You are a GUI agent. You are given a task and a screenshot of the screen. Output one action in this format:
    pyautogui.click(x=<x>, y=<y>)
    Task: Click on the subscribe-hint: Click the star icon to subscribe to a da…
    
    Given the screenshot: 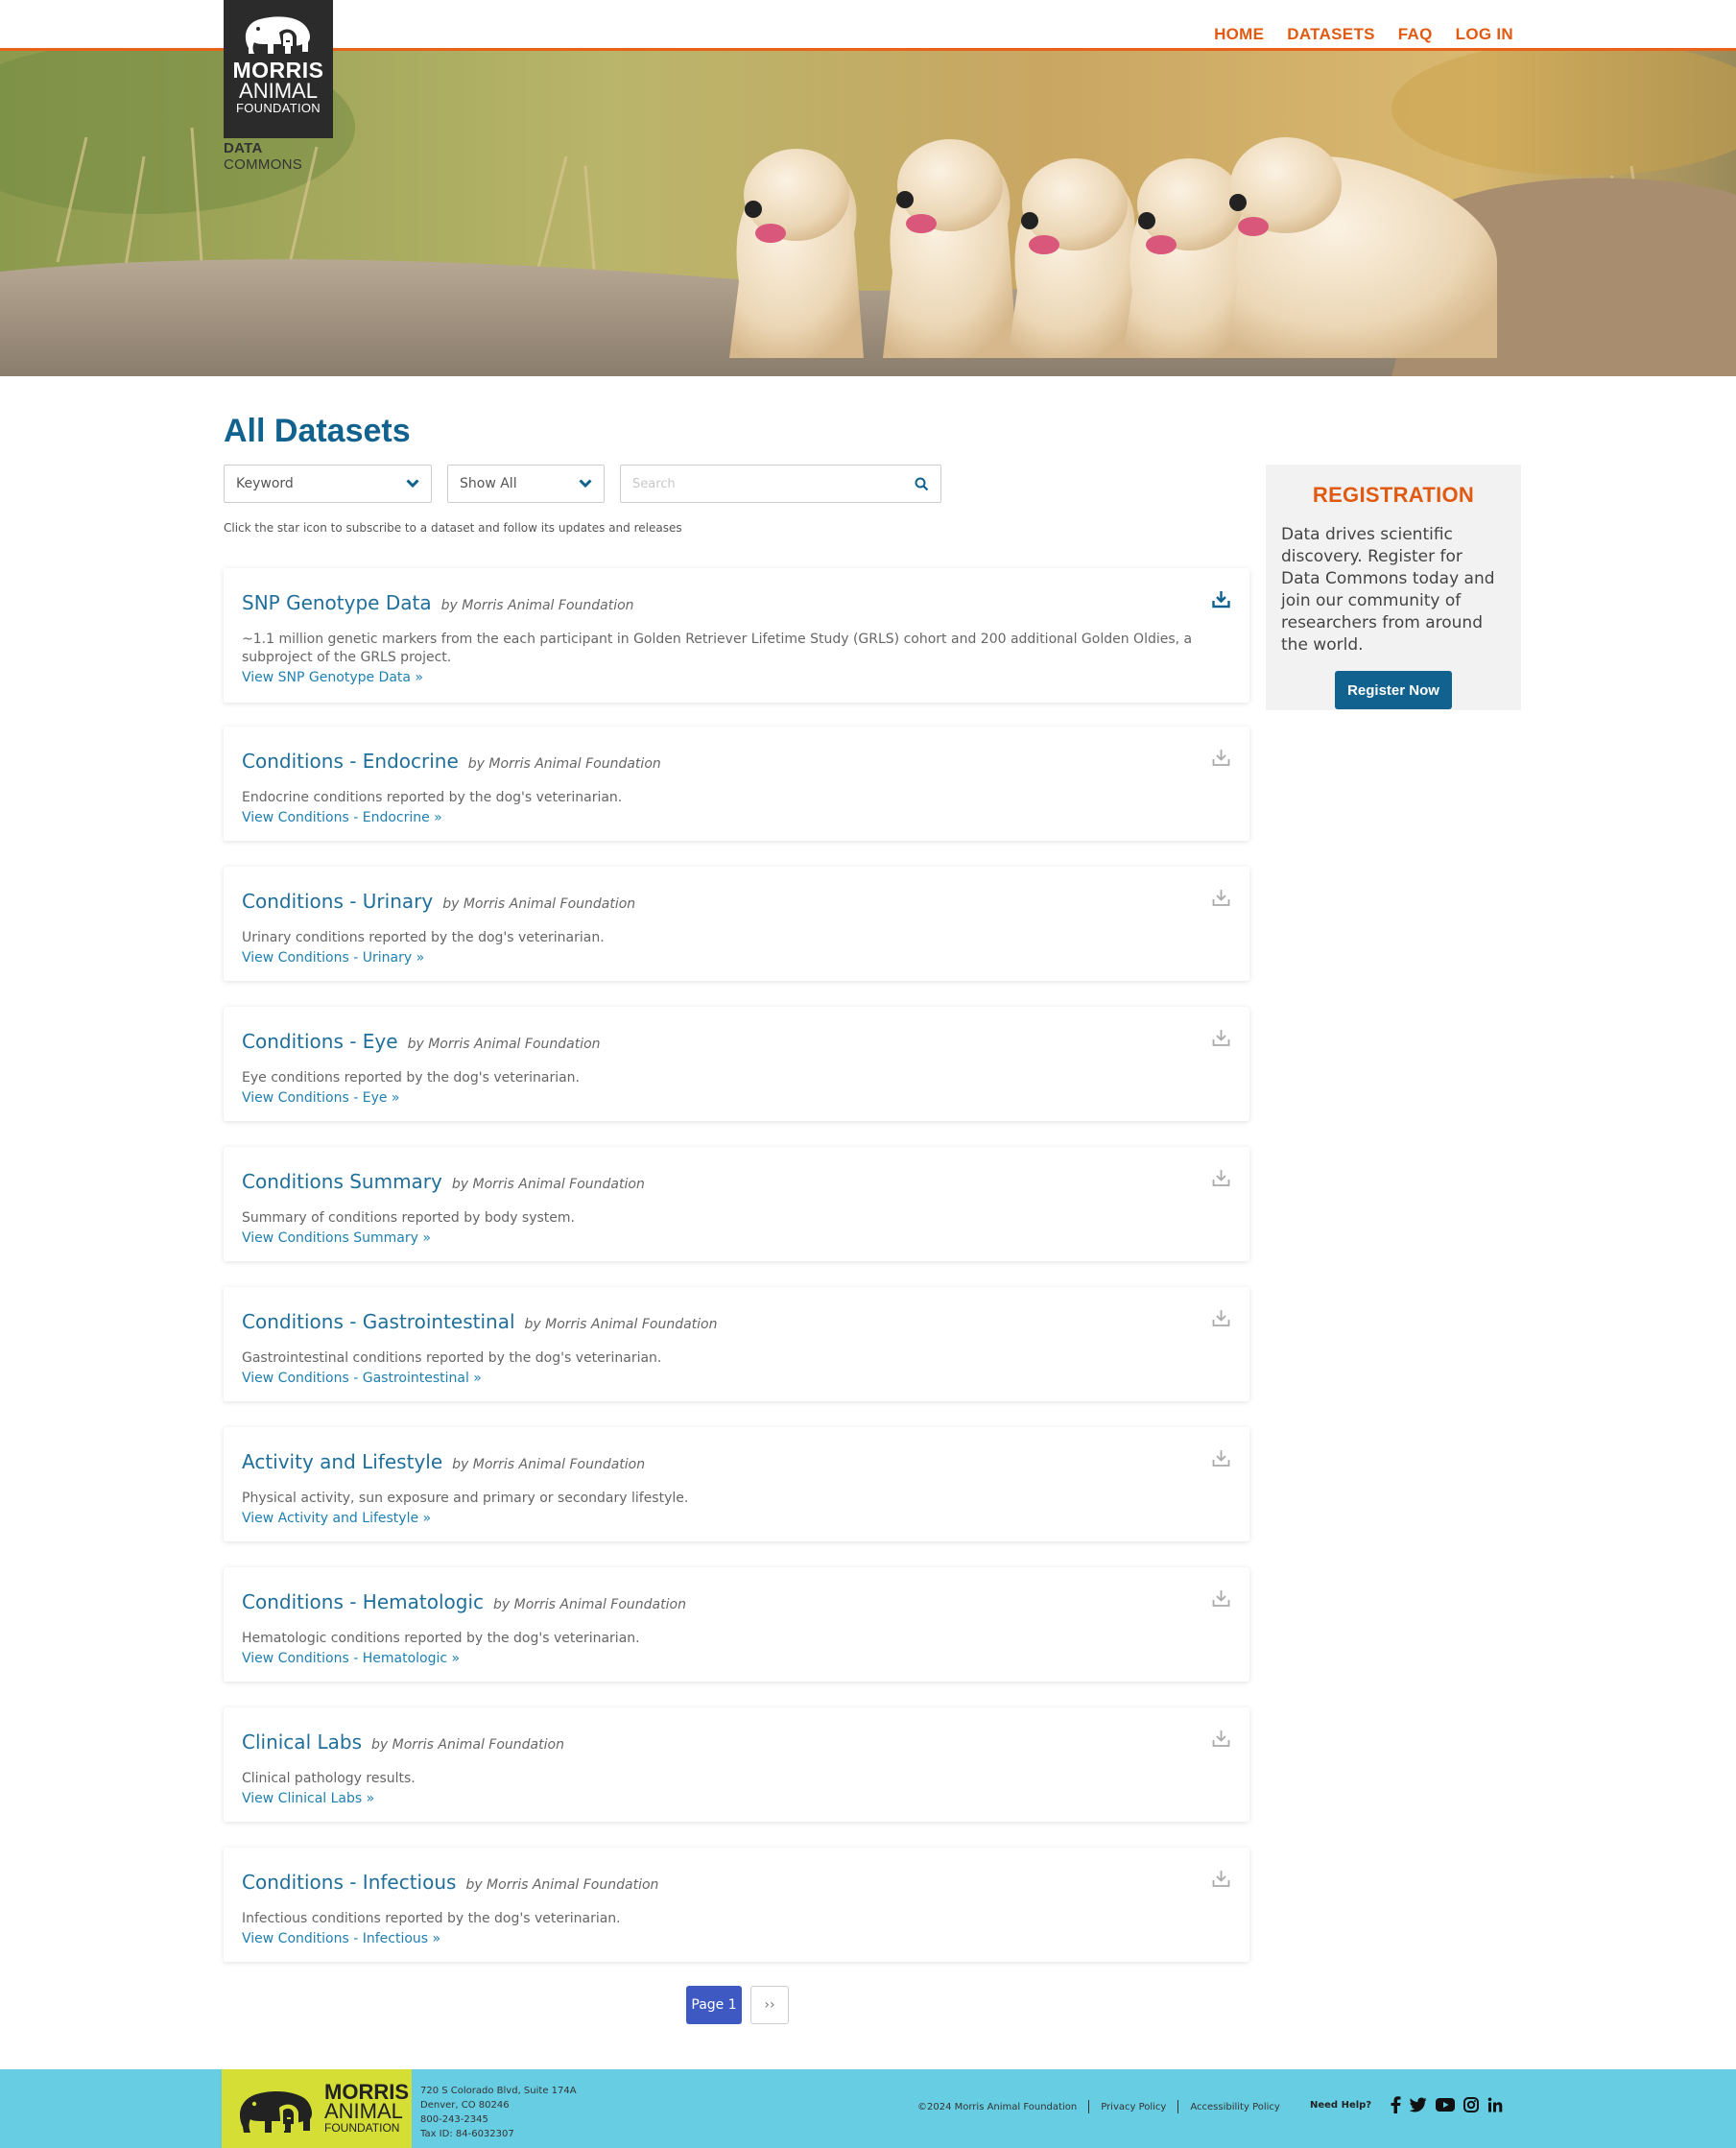 What is the action you would take?
    pyautogui.click(x=453, y=528)
    